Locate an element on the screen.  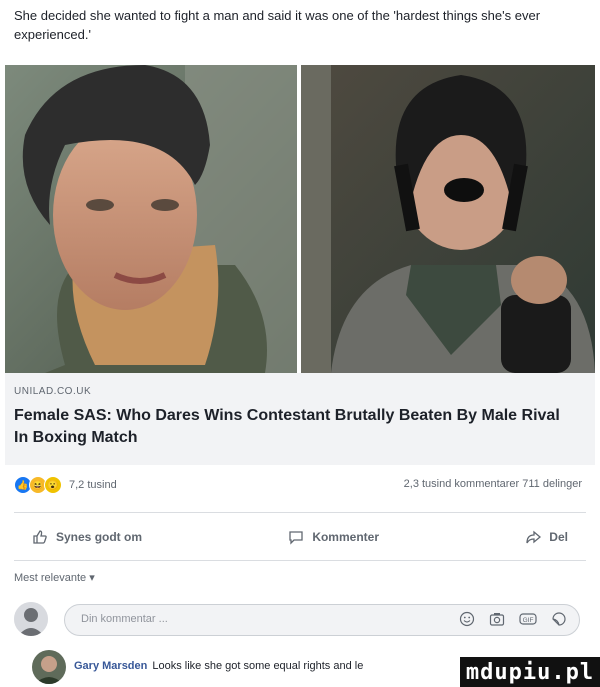
link-domain: UNILAD.CO.UK is located at coordinates (52, 391).